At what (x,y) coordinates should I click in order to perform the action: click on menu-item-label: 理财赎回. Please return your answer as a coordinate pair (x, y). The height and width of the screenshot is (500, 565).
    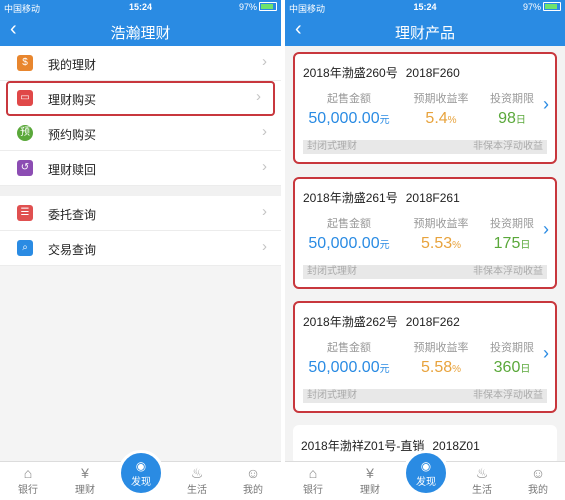
    Looking at the image, I should click on (72, 170).